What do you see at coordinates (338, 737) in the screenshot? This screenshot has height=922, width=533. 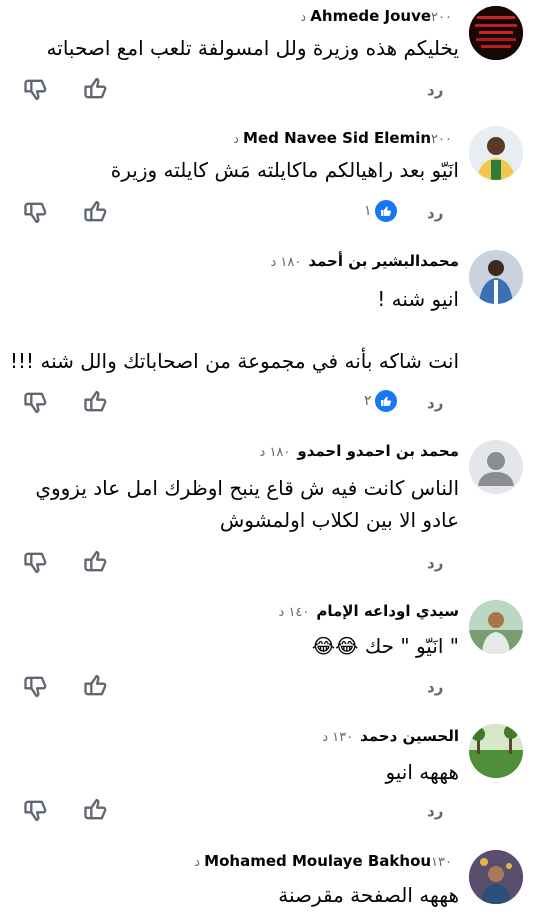 I see `comment-time: ١٣٠ د` at bounding box center [338, 737].